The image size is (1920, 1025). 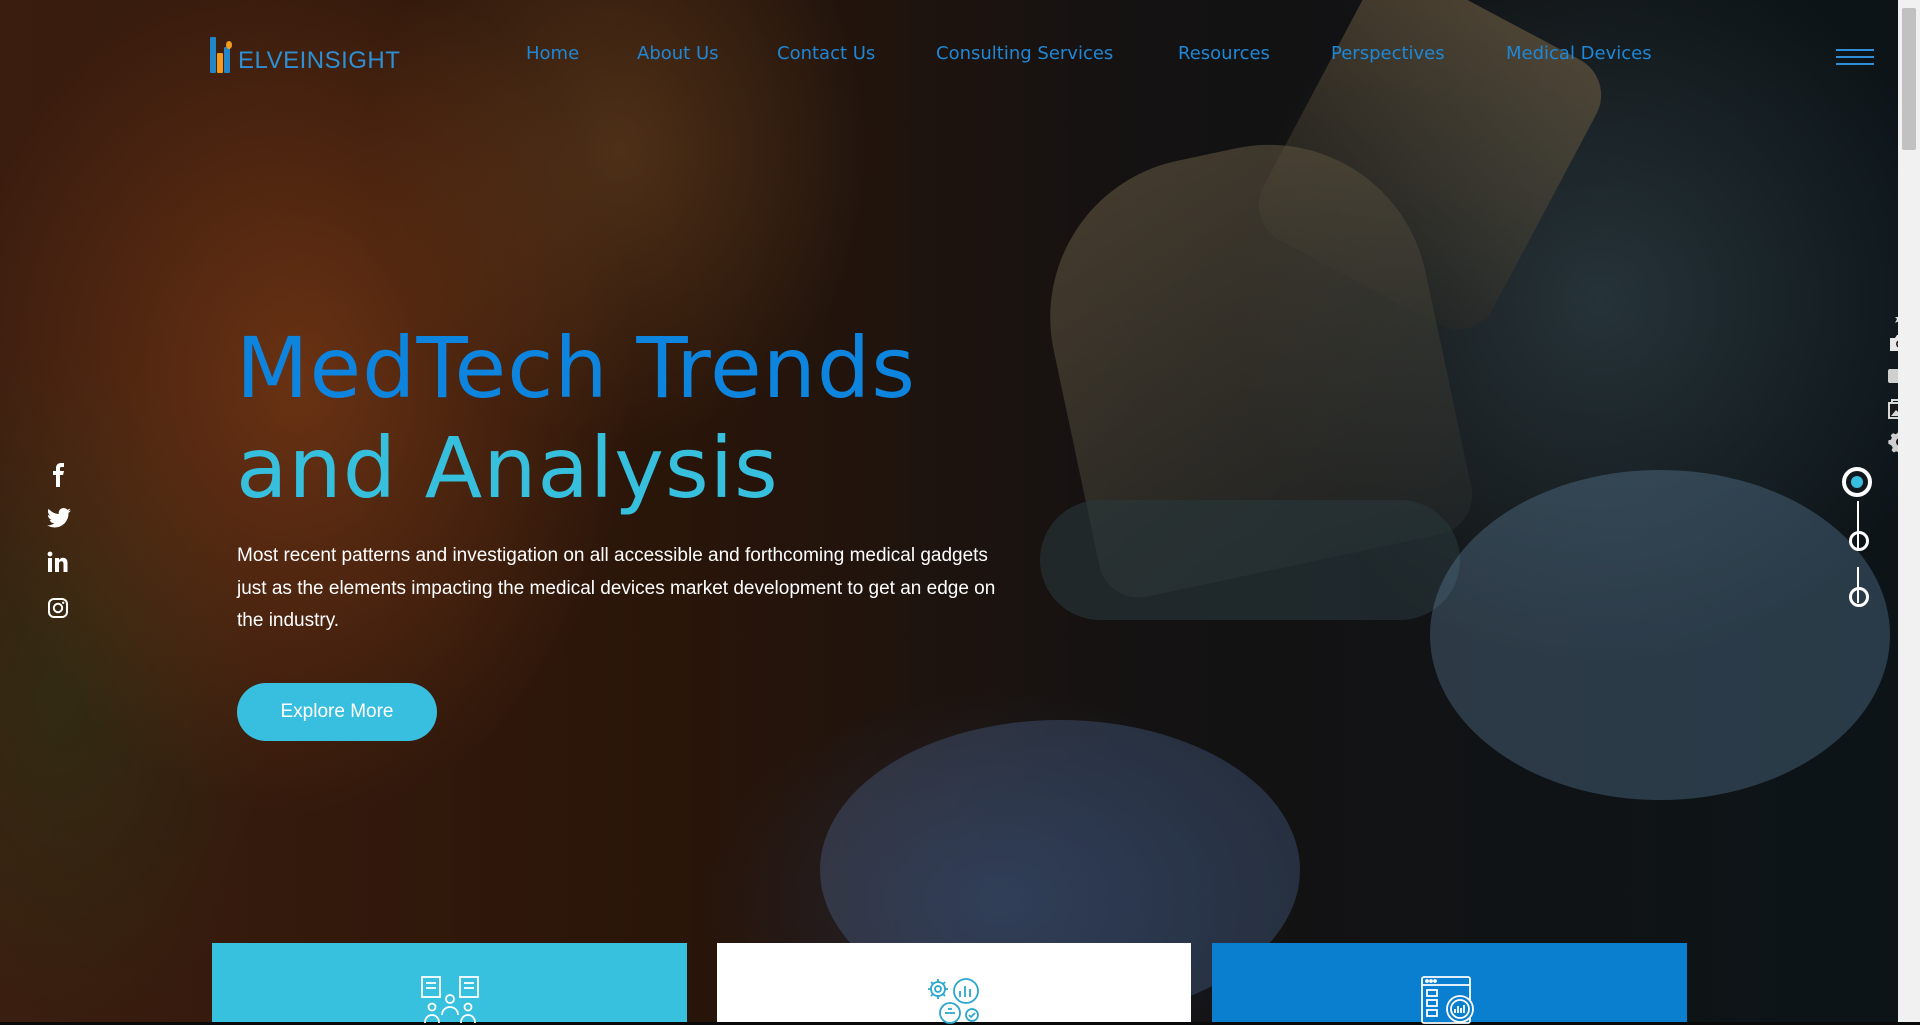 I want to click on nav-resources: Resources, so click(x=1224, y=53).